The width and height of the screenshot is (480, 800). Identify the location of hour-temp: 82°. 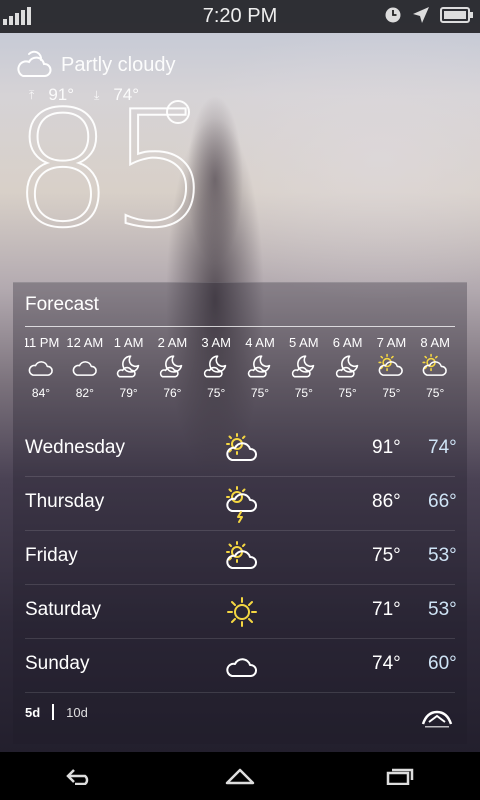
(84, 393).